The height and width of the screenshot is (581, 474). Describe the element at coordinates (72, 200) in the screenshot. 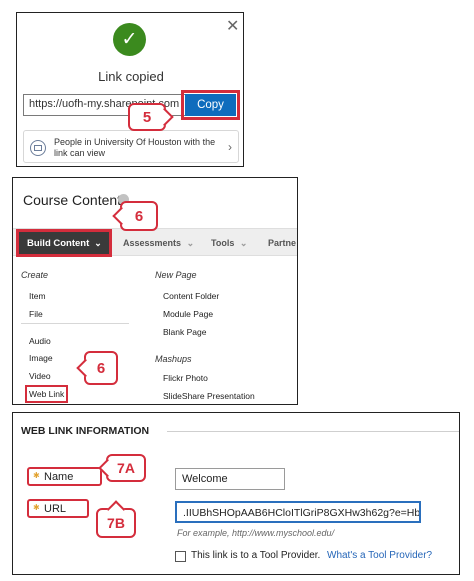

I see `page-title: Course Content` at that location.